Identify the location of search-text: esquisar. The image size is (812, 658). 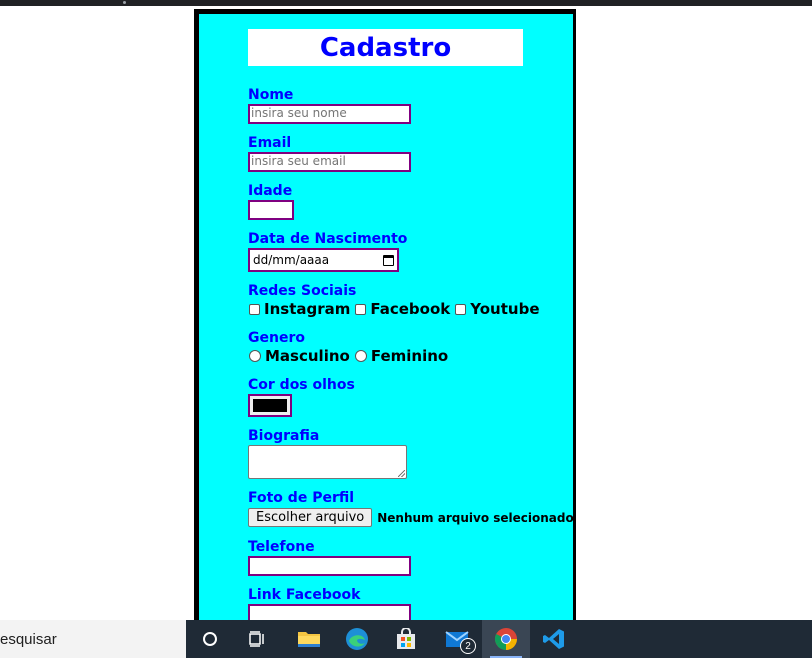
(28, 639).